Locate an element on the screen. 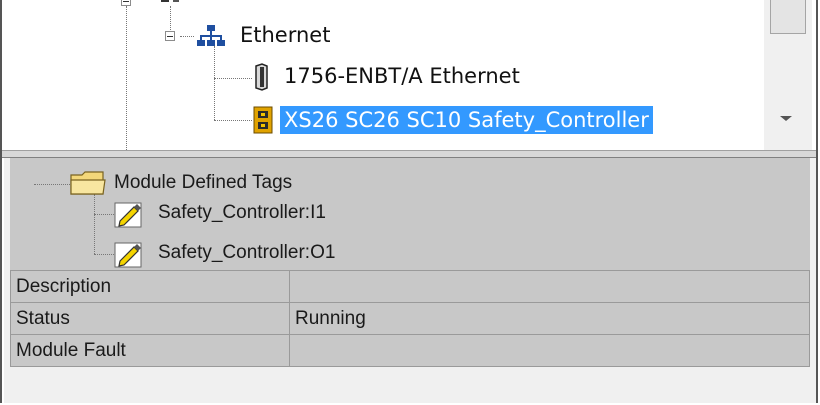 The image size is (820, 405). tag-safety-controller-i1: Safety_Controller:I1 is located at coordinates (242, 213).